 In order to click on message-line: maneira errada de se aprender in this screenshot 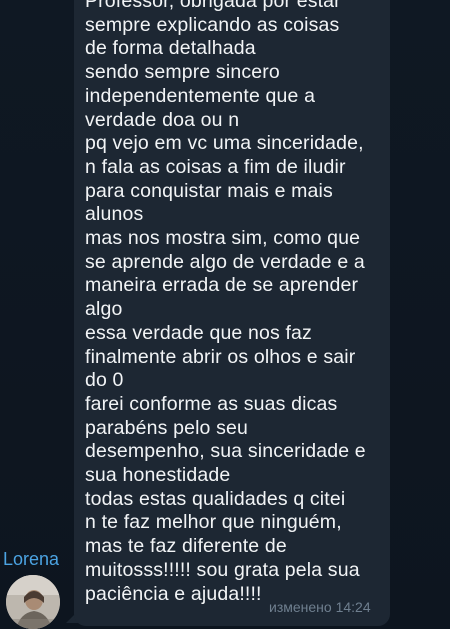, I will do `click(222, 285)`.